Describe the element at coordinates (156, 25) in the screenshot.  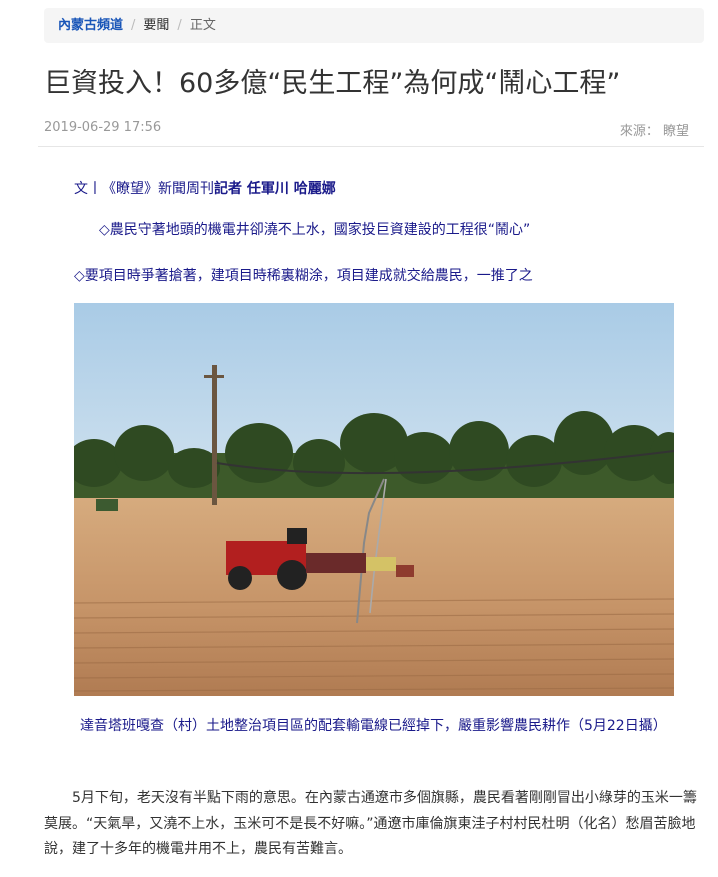
I see `breadcrumb-section: 要聞` at that location.